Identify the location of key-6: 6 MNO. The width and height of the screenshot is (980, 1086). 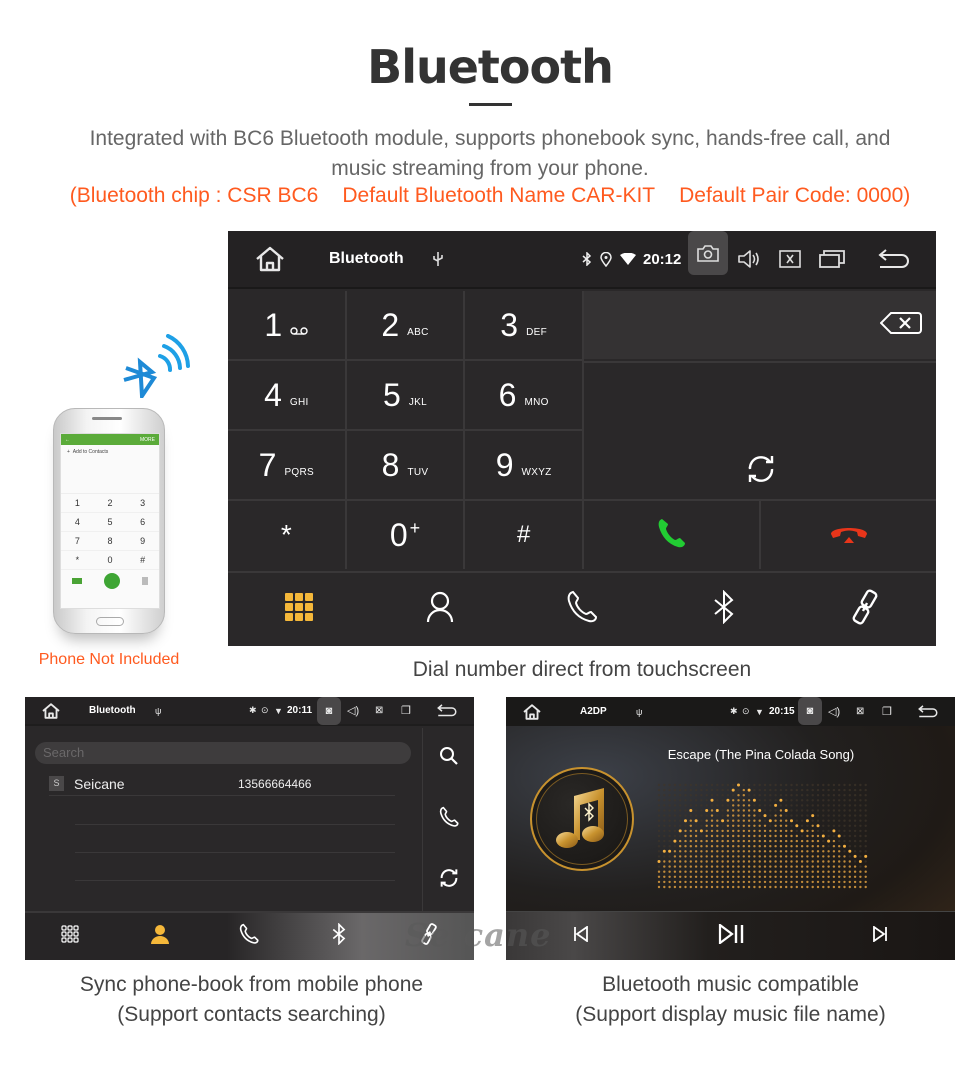
(523, 395).